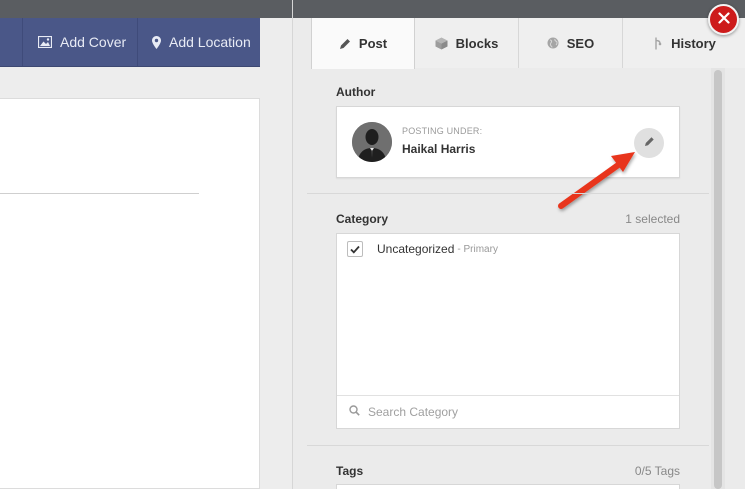  What do you see at coordinates (718, 279) in the screenshot?
I see `scrollbar-thumb` at bounding box center [718, 279].